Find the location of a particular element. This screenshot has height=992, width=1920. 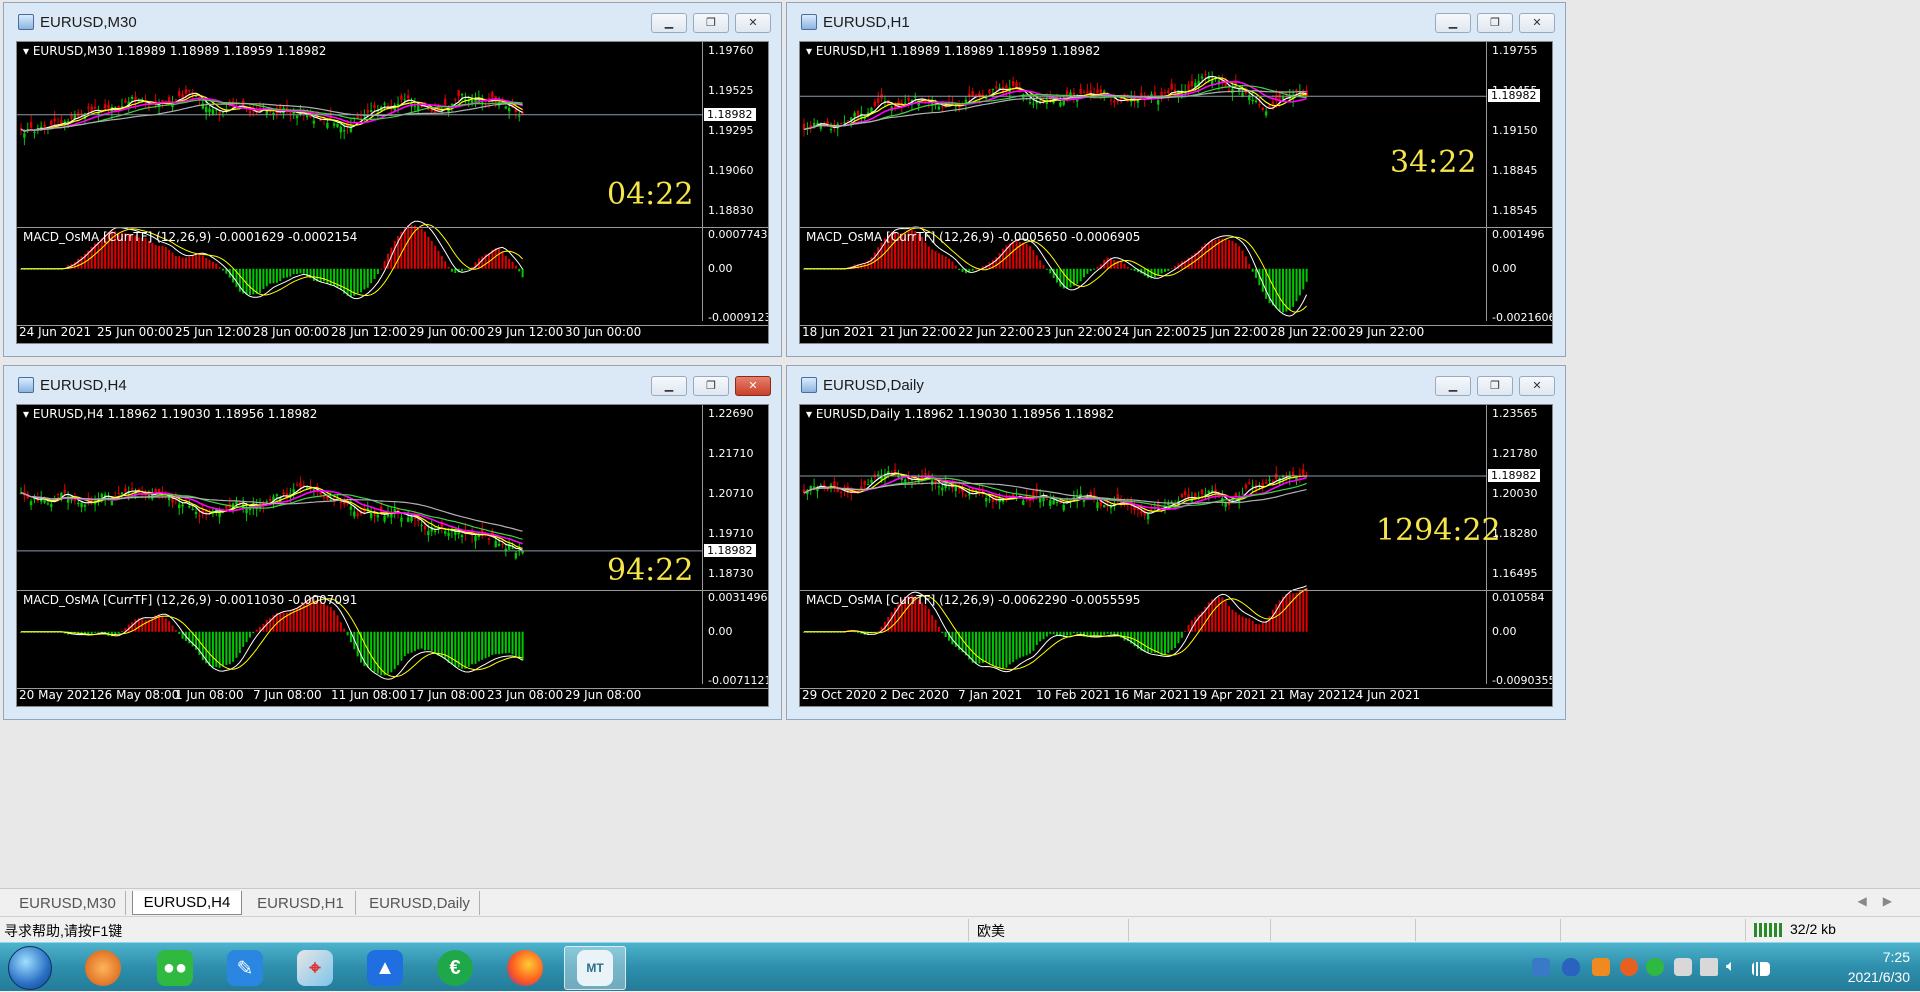

taskbar-app-browser is located at coordinates (103, 968).